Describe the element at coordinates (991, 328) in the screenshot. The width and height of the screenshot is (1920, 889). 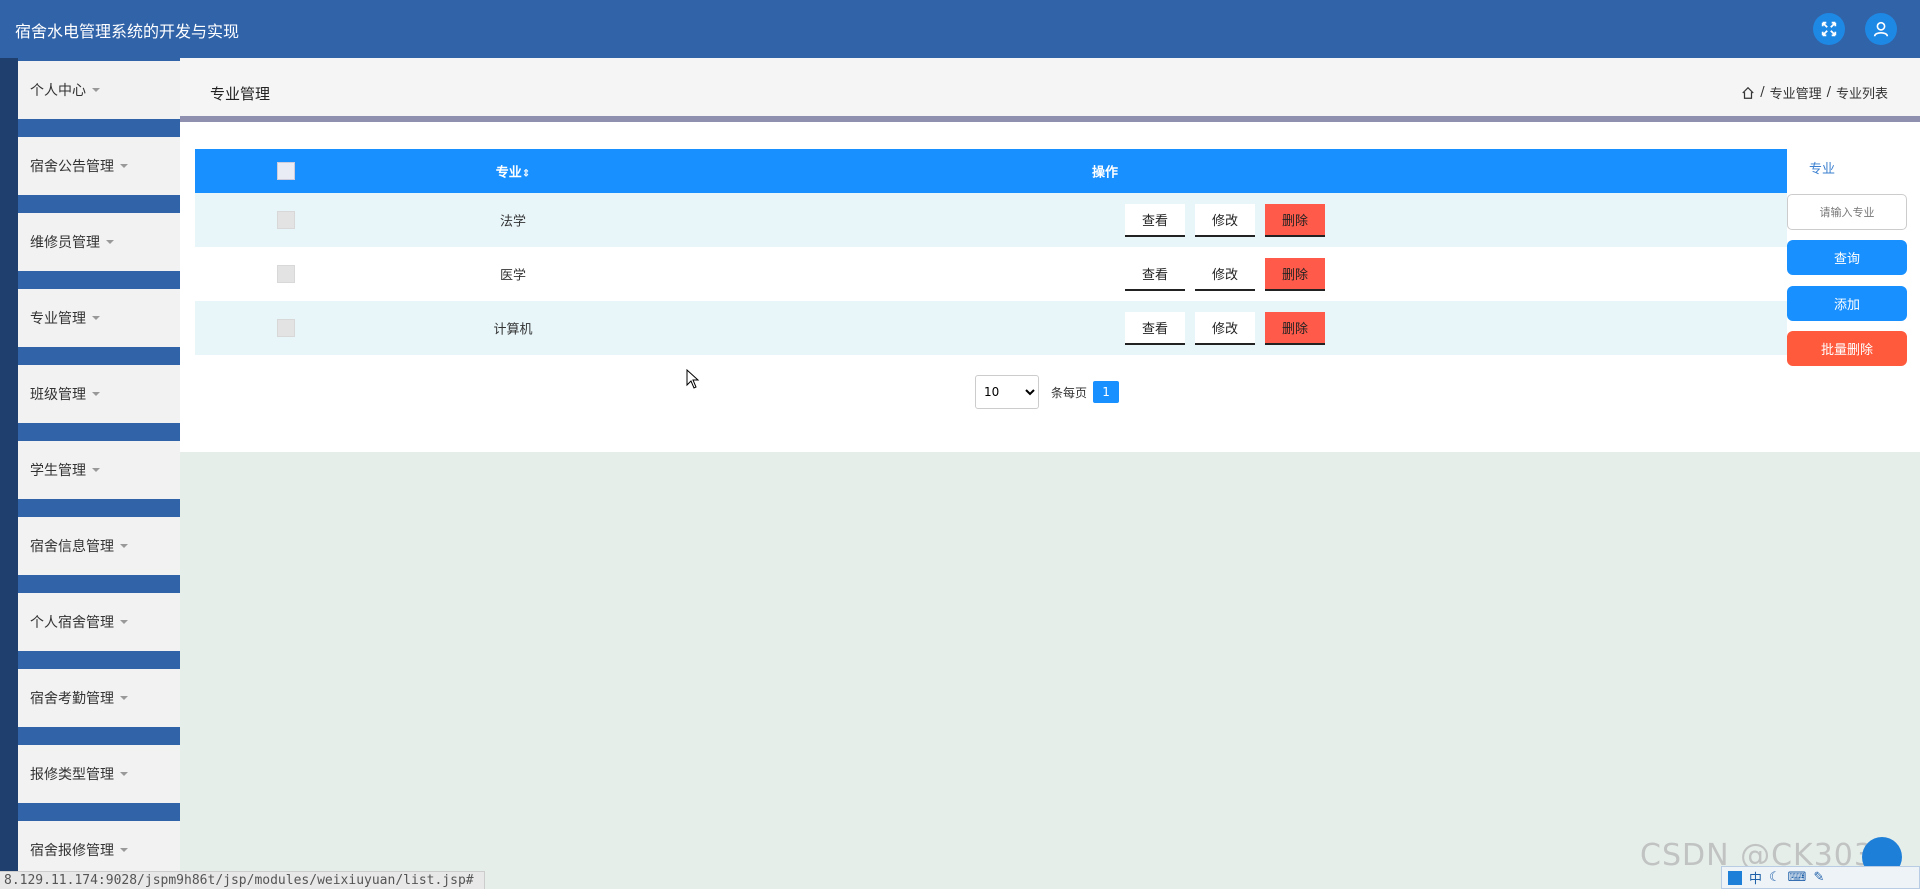
I see `table-row: 计算机 查看 修改 删除` at that location.